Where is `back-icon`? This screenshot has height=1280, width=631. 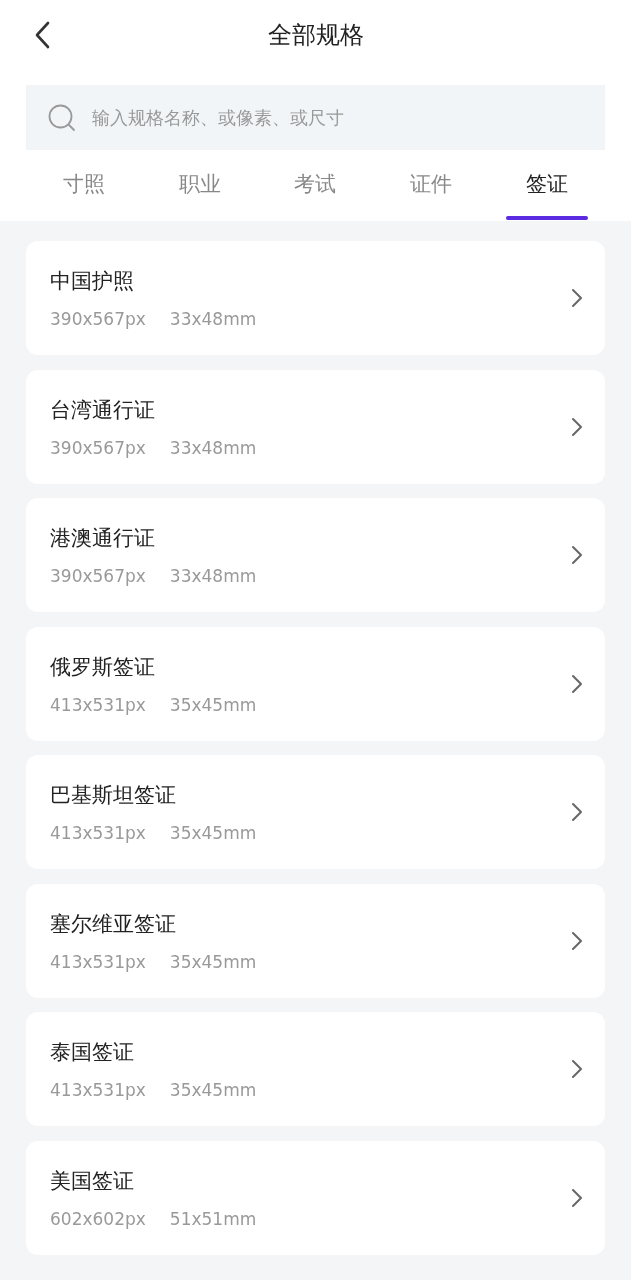 back-icon is located at coordinates (42, 35).